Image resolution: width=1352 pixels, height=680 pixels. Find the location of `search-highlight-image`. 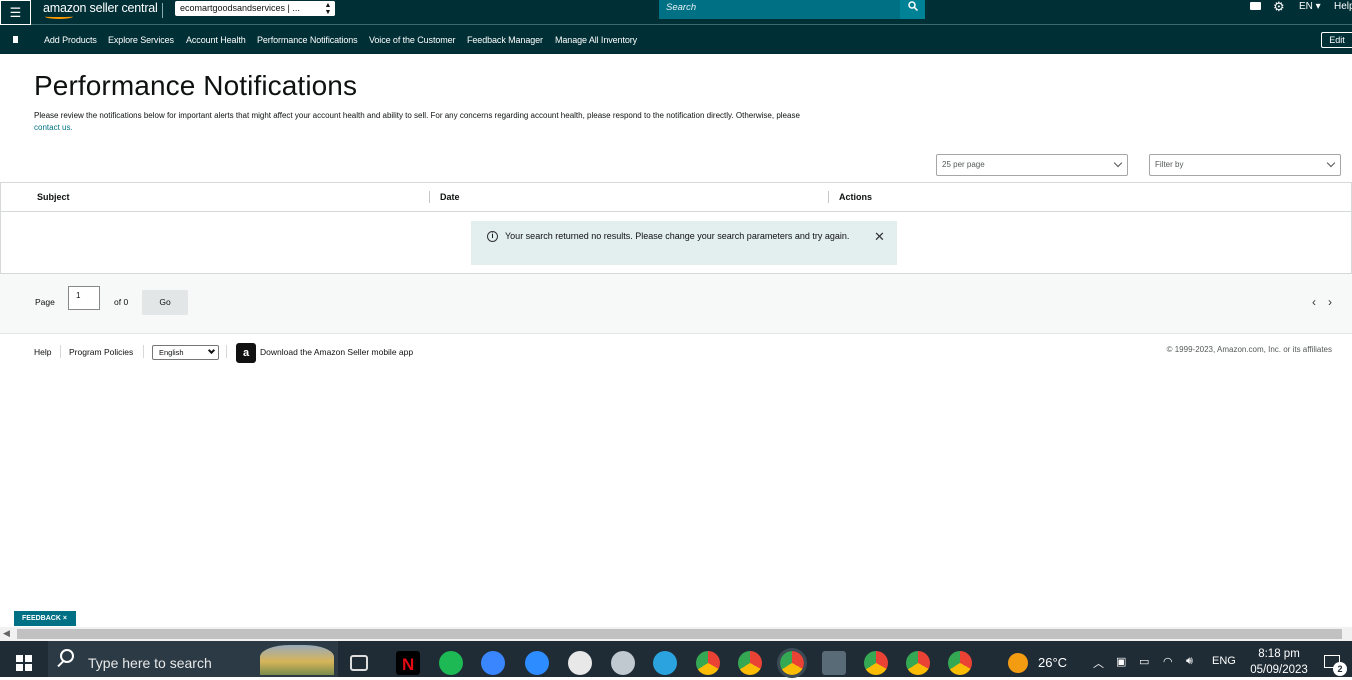

search-highlight-image is located at coordinates (297, 660).